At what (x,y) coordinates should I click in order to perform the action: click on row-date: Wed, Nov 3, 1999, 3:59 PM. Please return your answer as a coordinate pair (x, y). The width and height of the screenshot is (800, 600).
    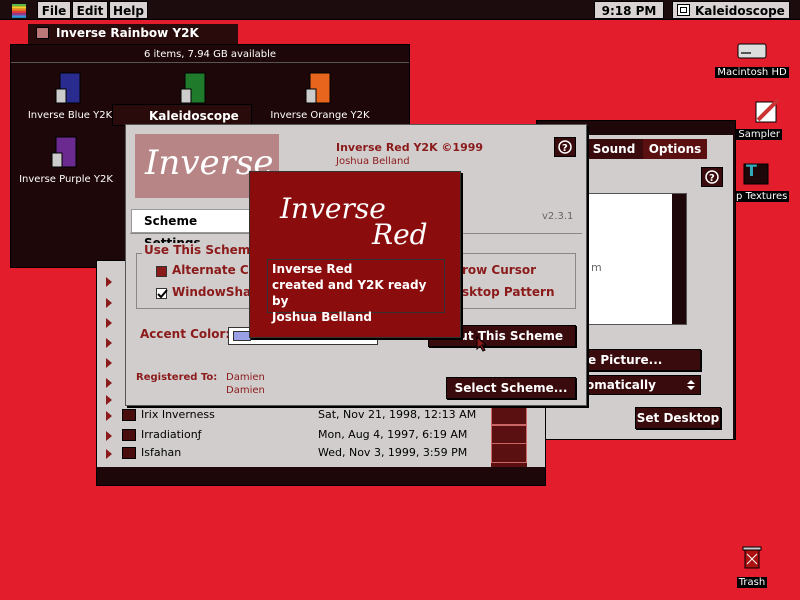
    Looking at the image, I should click on (393, 452).